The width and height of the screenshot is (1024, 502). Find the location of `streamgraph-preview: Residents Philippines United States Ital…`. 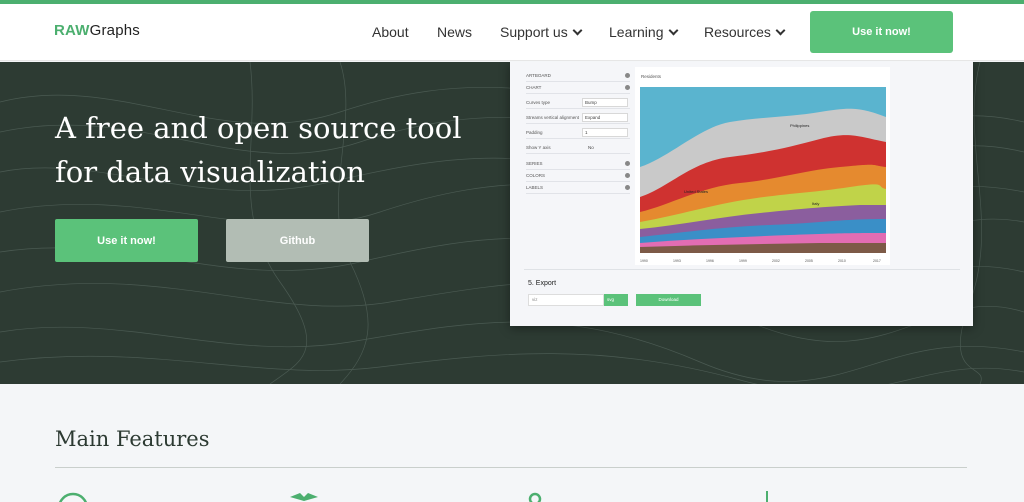

streamgraph-preview: Residents Philippines United States Ital… is located at coordinates (762, 166).